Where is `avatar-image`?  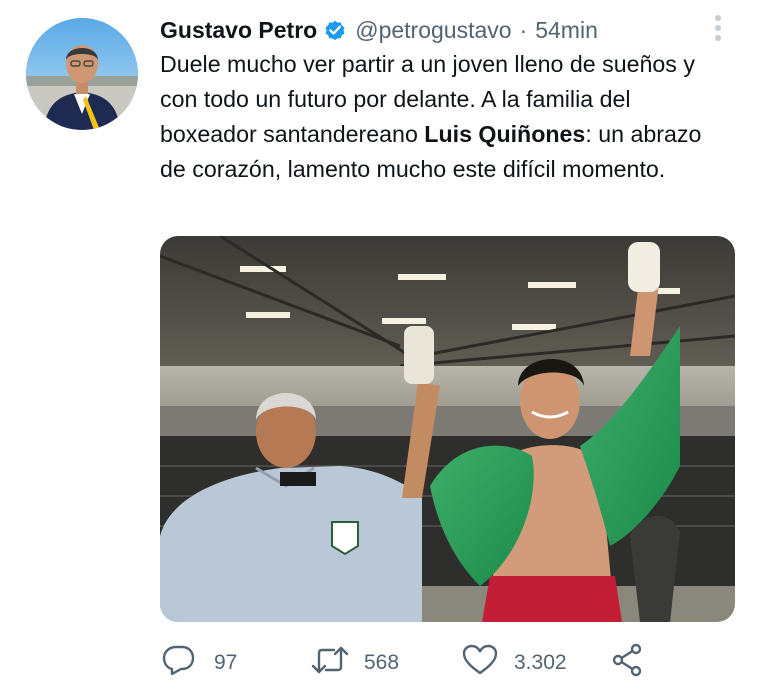 avatar-image is located at coordinates (82, 74).